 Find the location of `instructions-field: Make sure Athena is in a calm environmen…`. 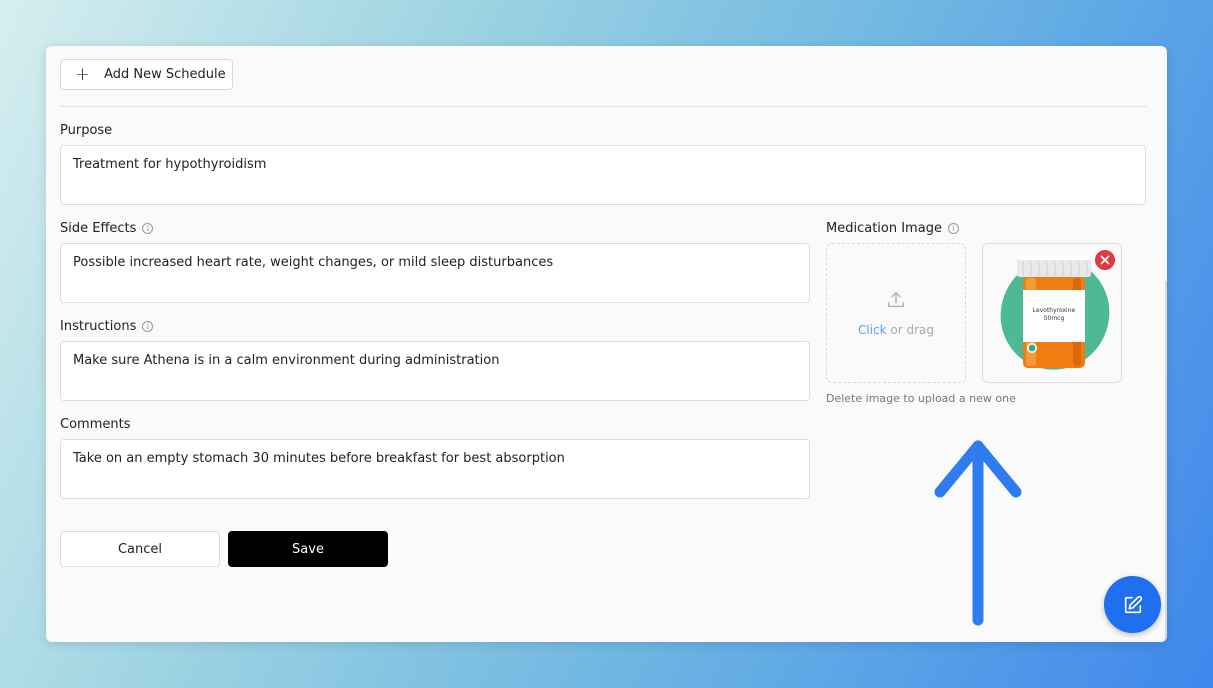

instructions-field: Make sure Athena is in a calm environmen… is located at coordinates (435, 371).